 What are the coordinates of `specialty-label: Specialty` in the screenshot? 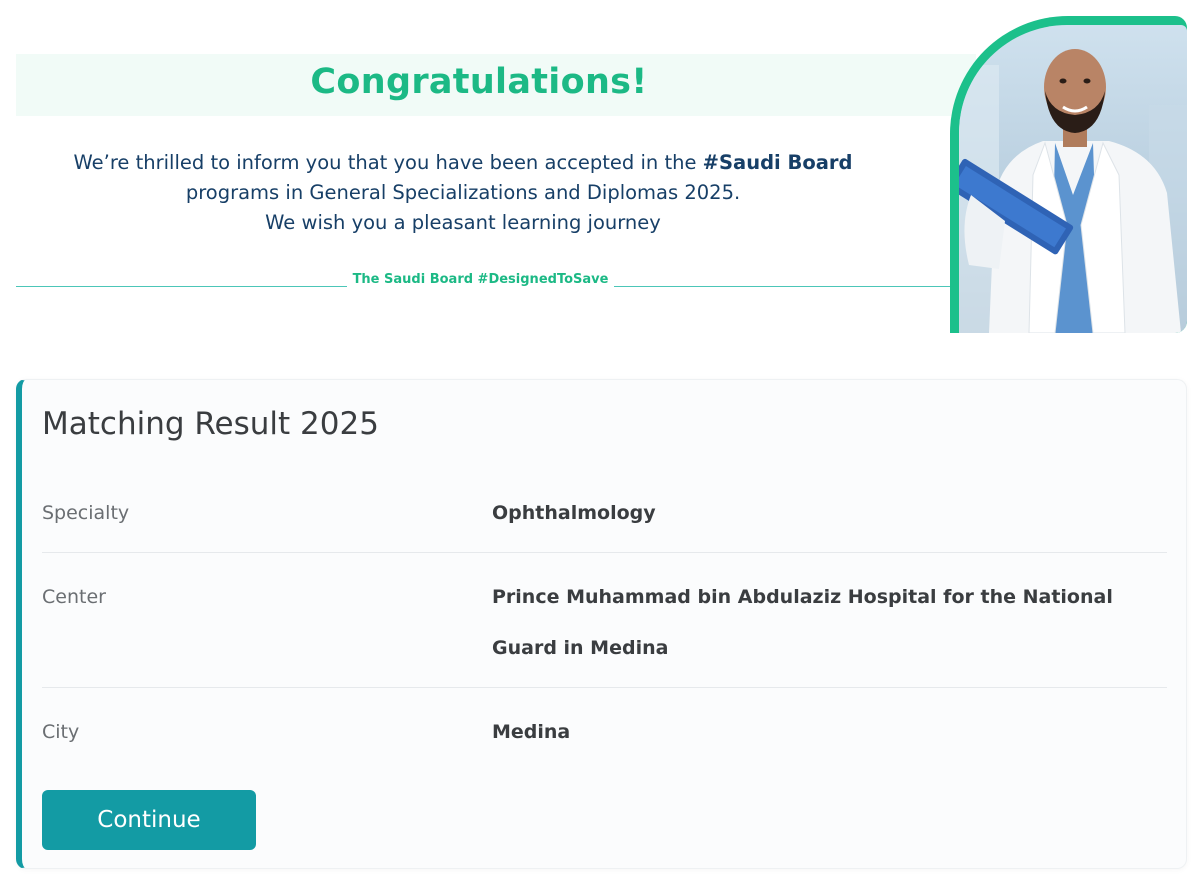 It's located at (86, 513).